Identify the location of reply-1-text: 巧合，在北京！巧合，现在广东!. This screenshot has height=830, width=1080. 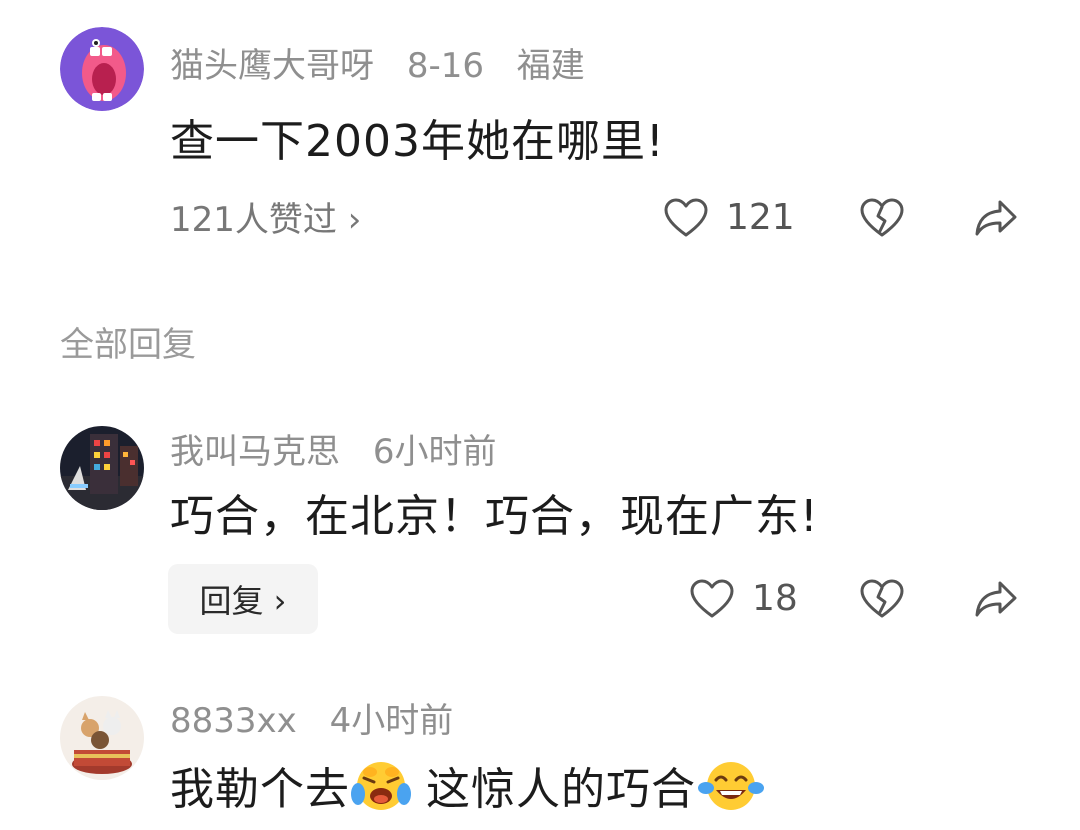
(494, 516).